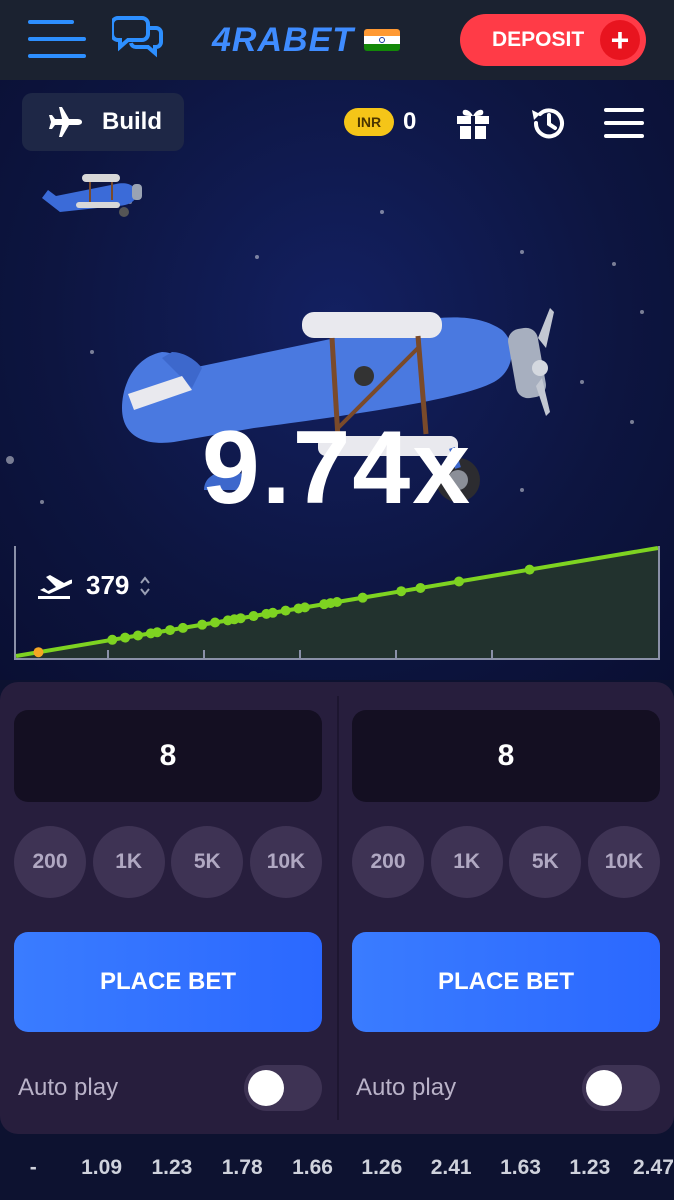  Describe the element at coordinates (382, 40) in the screenshot. I see `india-flag-icon` at that location.